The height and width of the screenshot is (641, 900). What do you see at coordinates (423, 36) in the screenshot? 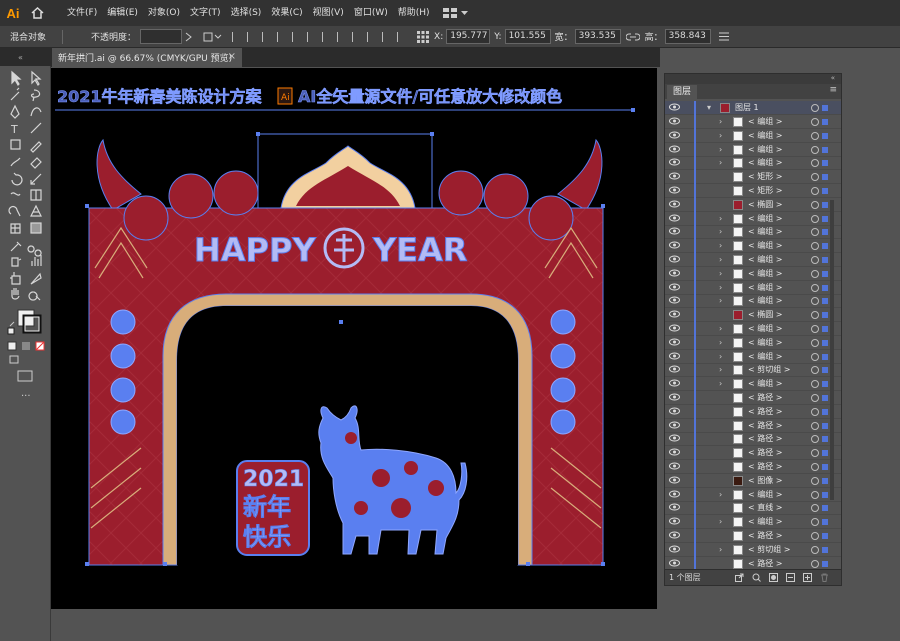
I see `reference-point-icon` at bounding box center [423, 36].